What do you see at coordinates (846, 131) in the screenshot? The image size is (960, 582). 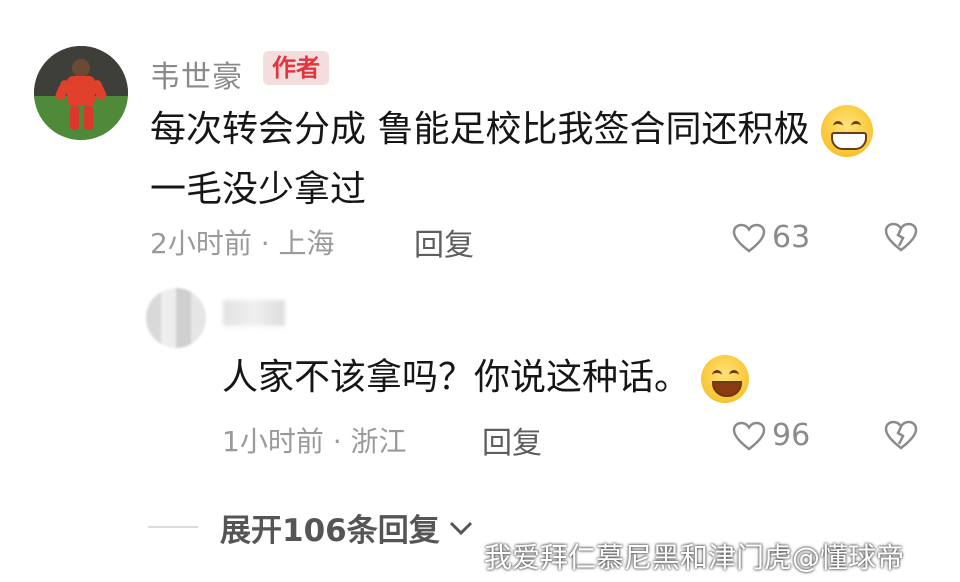 I see `grin-emoji-icon` at bounding box center [846, 131].